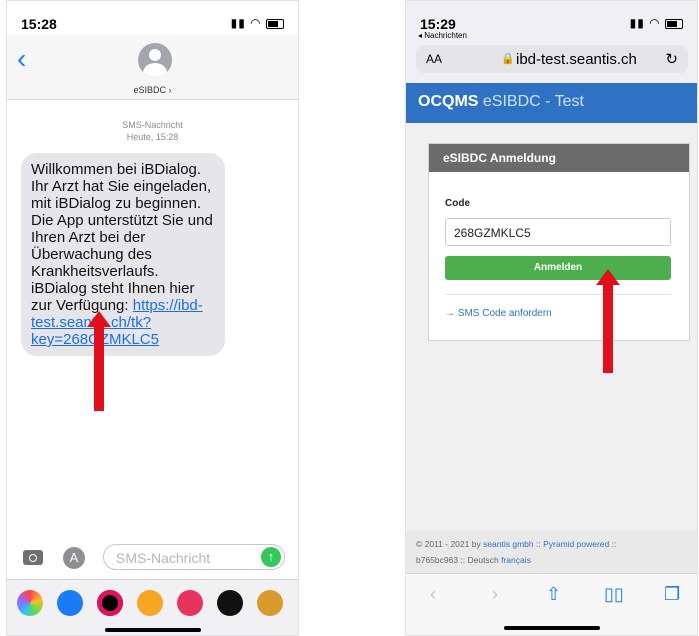  Describe the element at coordinates (576, 544) in the screenshot. I see `footer-pyramid-link: Pyramid powered` at that location.